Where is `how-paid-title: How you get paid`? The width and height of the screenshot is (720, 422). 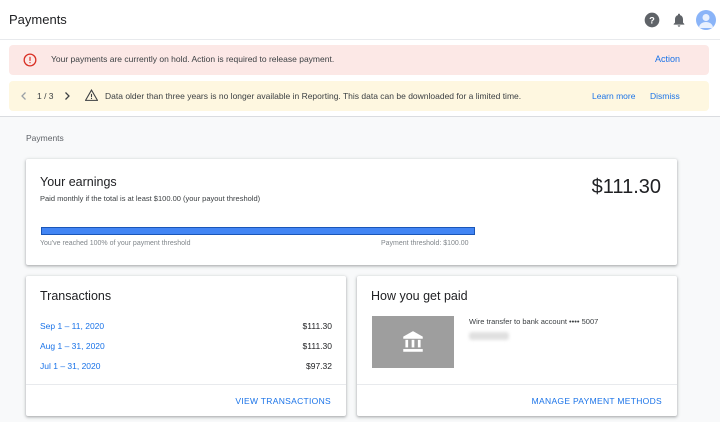 how-paid-title: How you get paid is located at coordinates (419, 296).